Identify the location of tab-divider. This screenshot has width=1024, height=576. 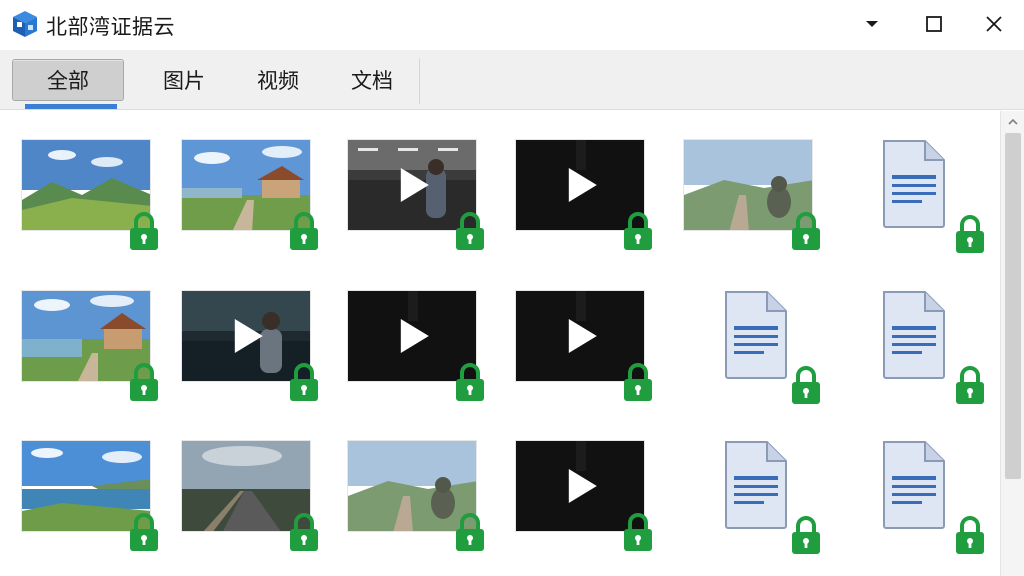
(419, 81).